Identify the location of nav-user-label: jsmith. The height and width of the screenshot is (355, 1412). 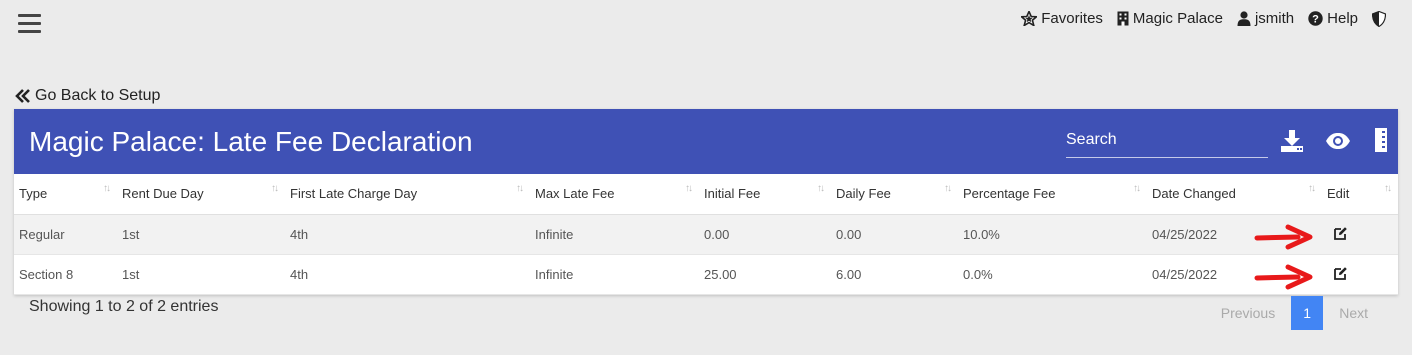
(1274, 18).